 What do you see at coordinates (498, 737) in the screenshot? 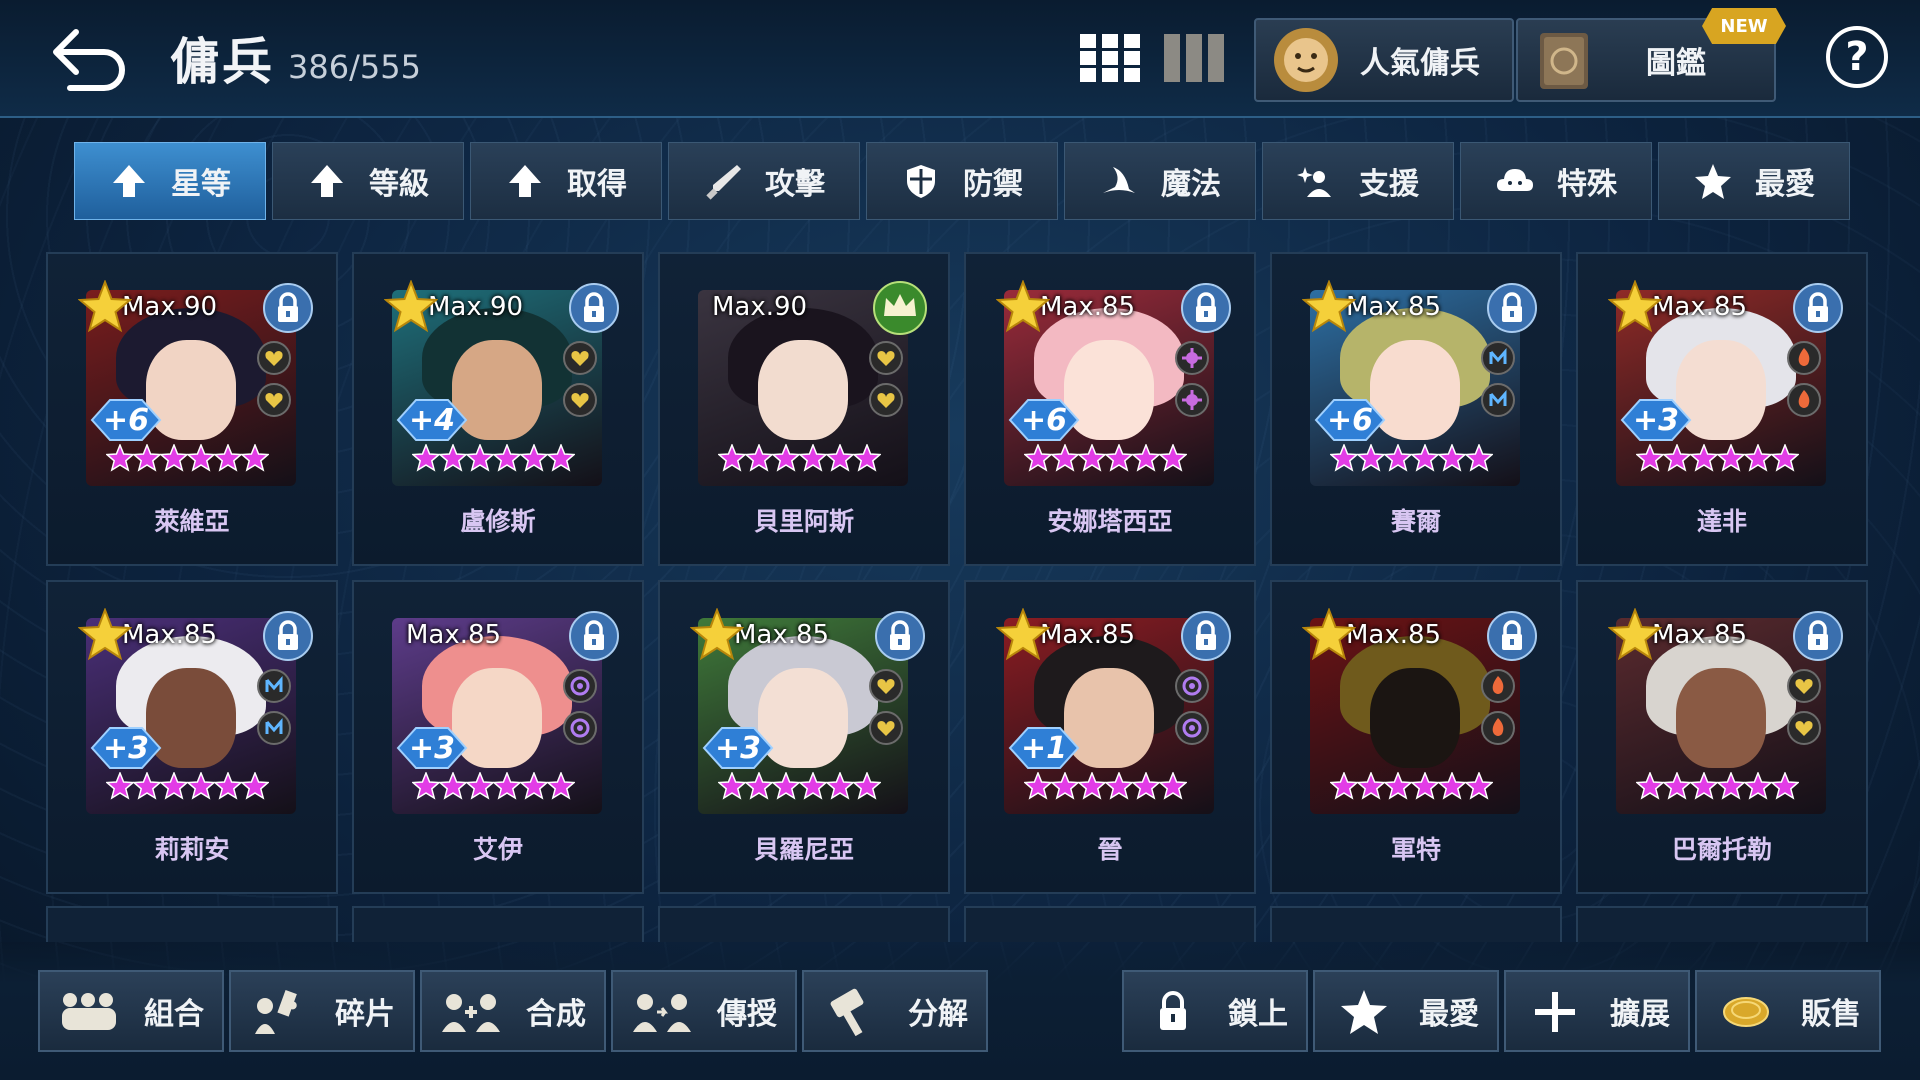
I see `mercenary-card: Max.85 +3 艾伊` at bounding box center [498, 737].